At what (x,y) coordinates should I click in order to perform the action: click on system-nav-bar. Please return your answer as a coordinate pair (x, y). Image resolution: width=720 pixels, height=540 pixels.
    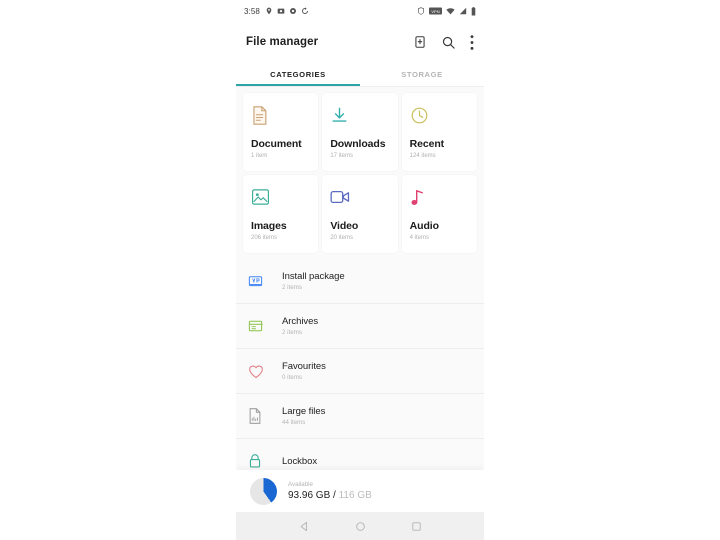
    Looking at the image, I should click on (360, 526).